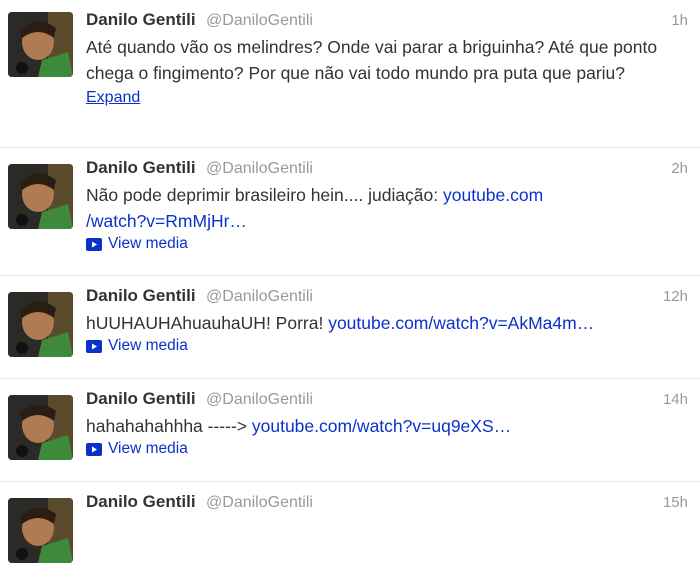 The image size is (700, 563). Describe the element at coordinates (675, 399) in the screenshot. I see `timestamp: 14h` at that location.